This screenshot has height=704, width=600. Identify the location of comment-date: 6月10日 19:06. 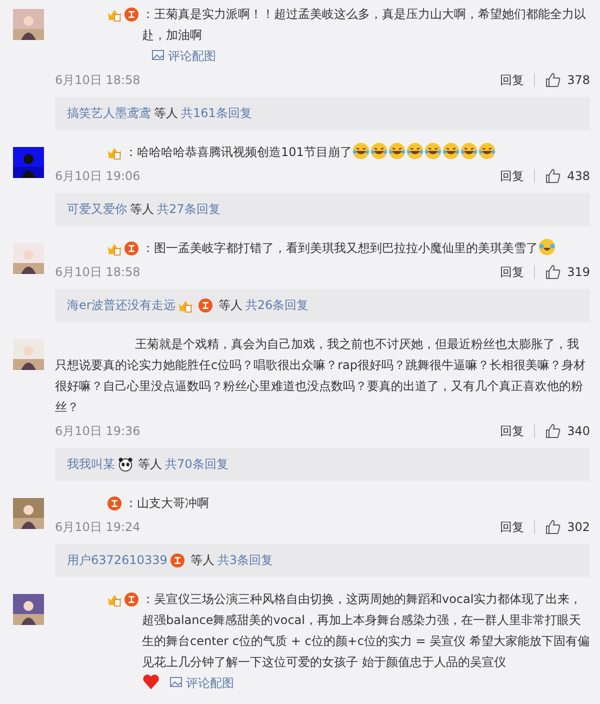
(98, 176).